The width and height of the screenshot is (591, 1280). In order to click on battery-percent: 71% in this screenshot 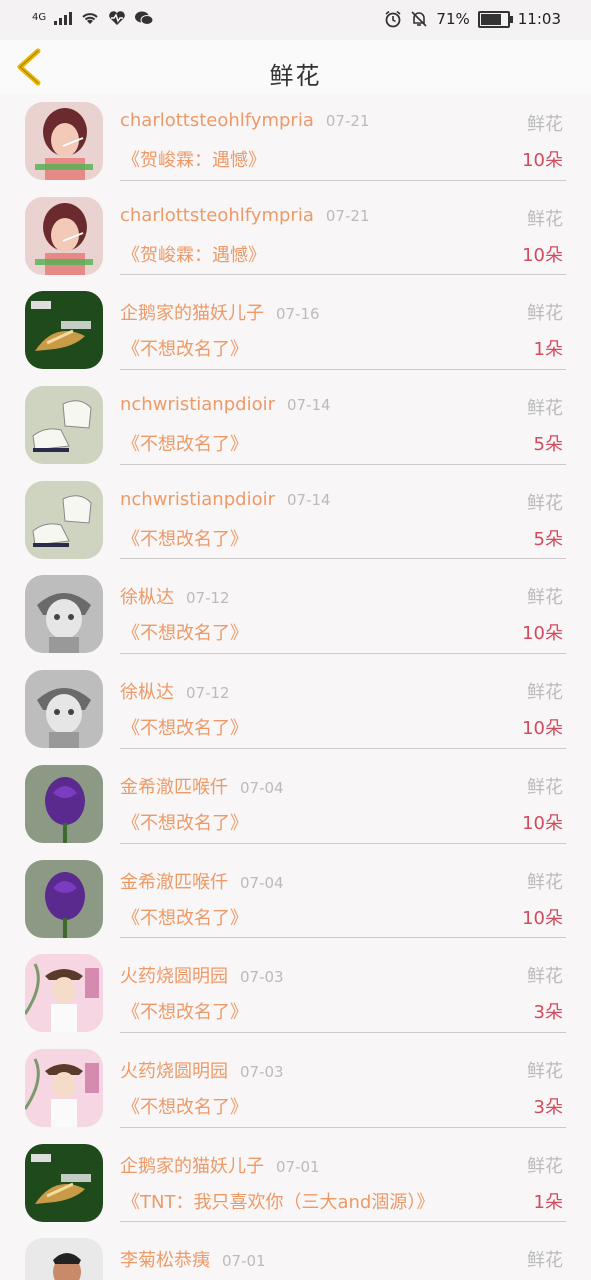, I will do `click(453, 19)`.